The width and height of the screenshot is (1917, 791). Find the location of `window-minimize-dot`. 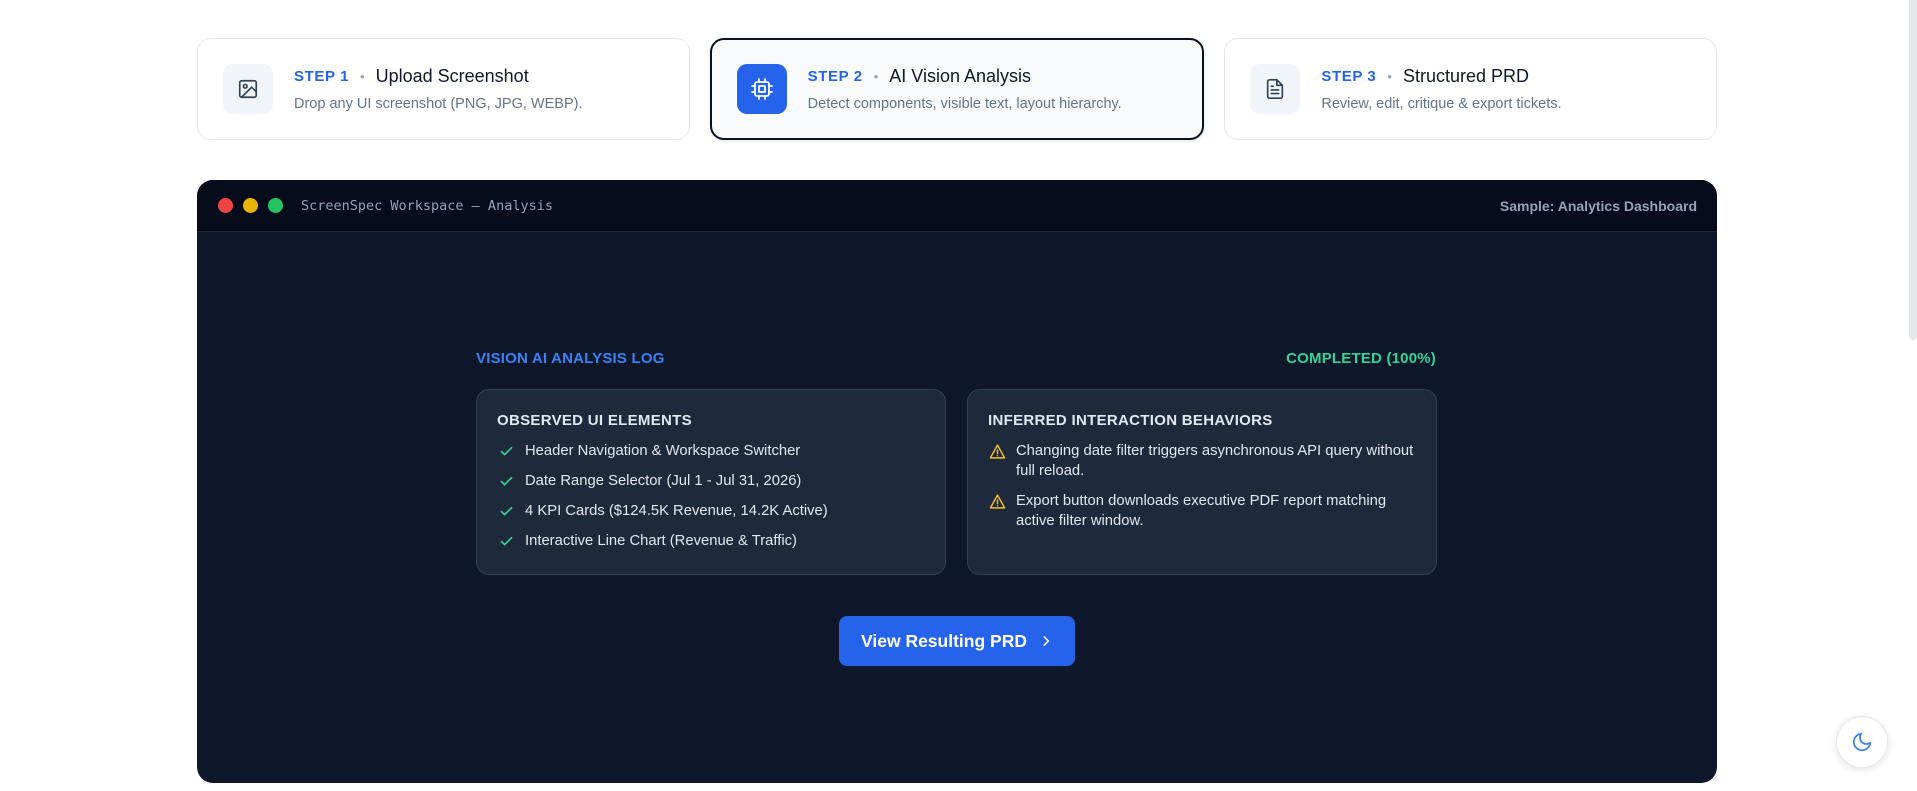

window-minimize-dot is located at coordinates (250, 205).